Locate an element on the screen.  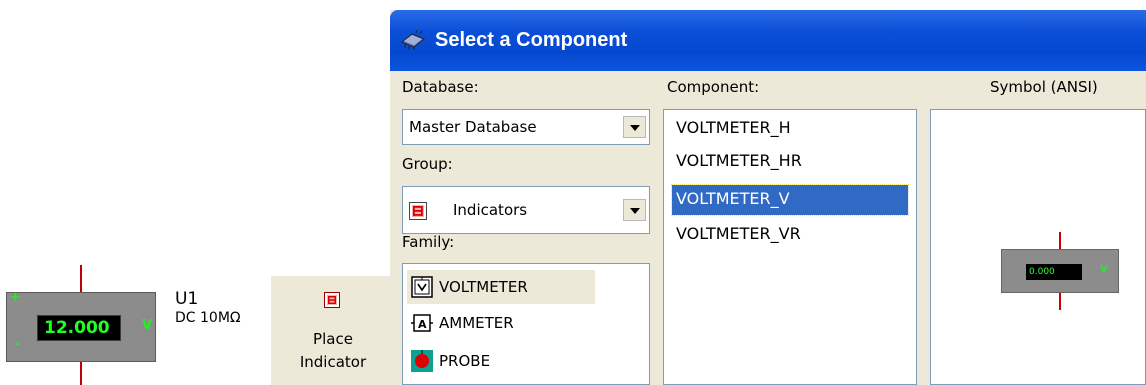
symbol-bottom-wire is located at coordinates (1060, 301).